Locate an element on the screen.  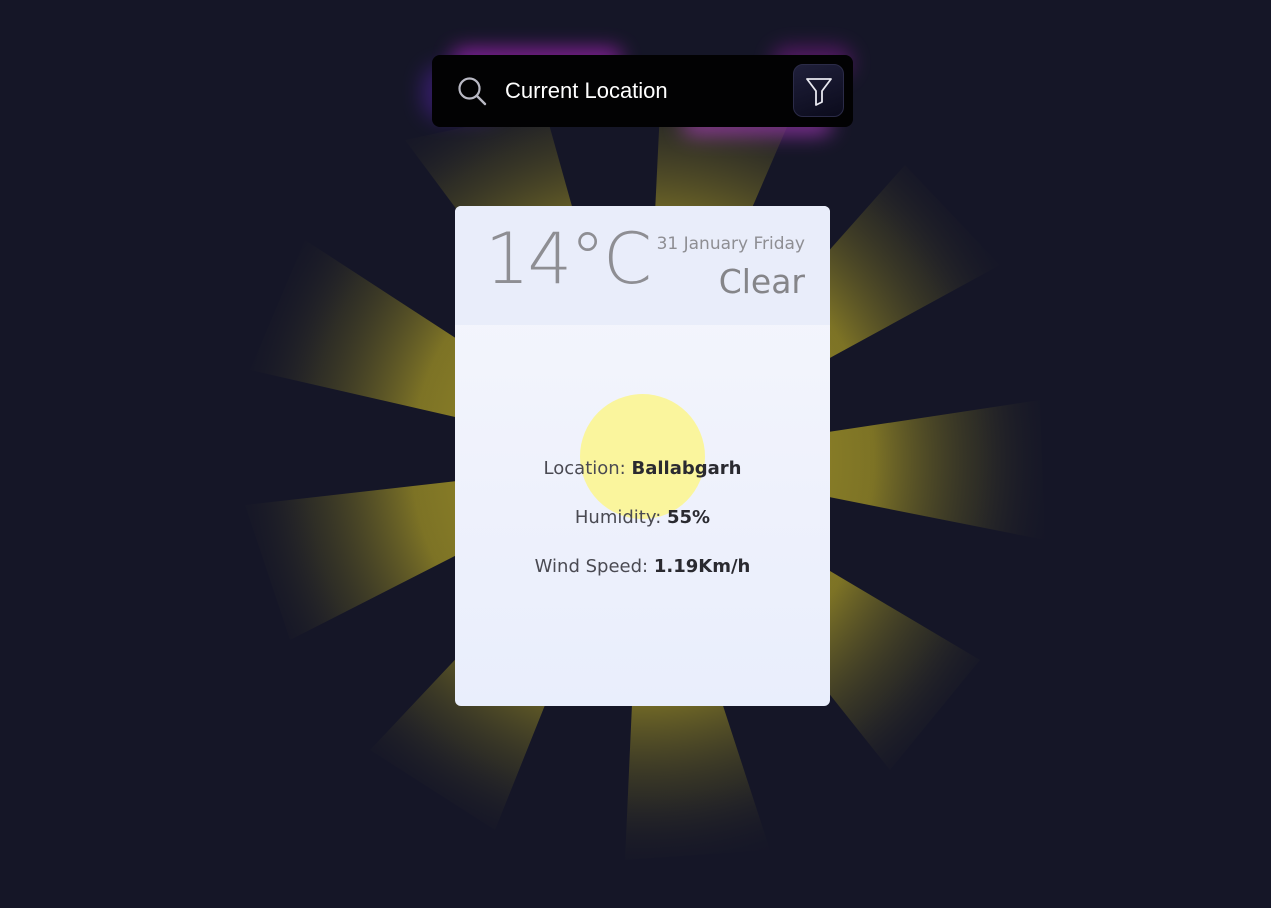
sun-graphic is located at coordinates (642, 456).